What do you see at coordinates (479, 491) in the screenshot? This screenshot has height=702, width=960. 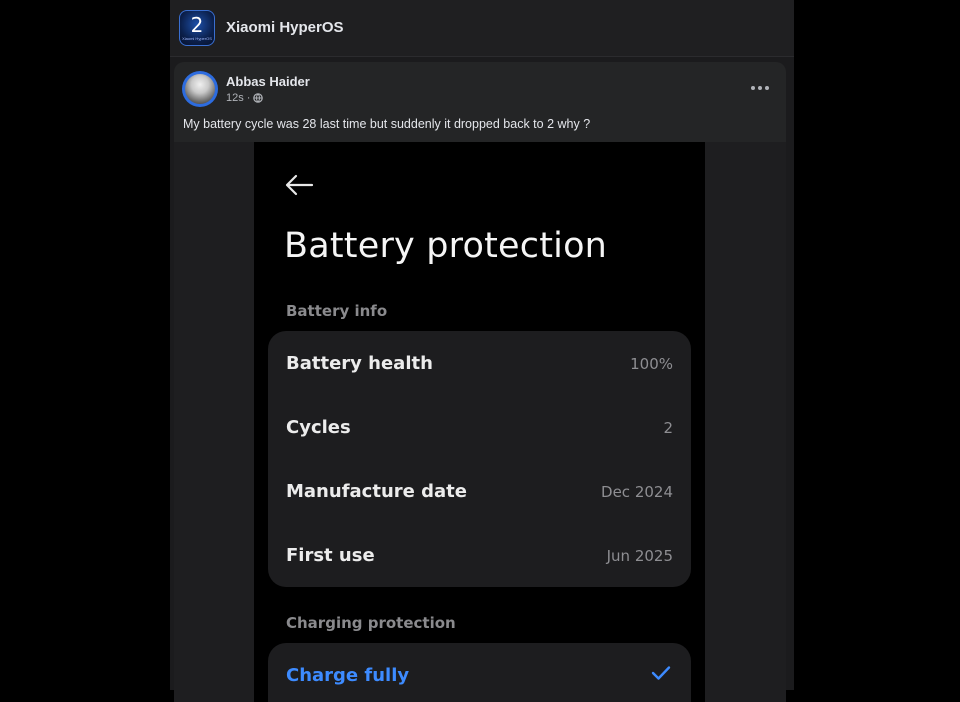 I see `row-manufacture-date: Manufacture date Dec 2024` at bounding box center [479, 491].